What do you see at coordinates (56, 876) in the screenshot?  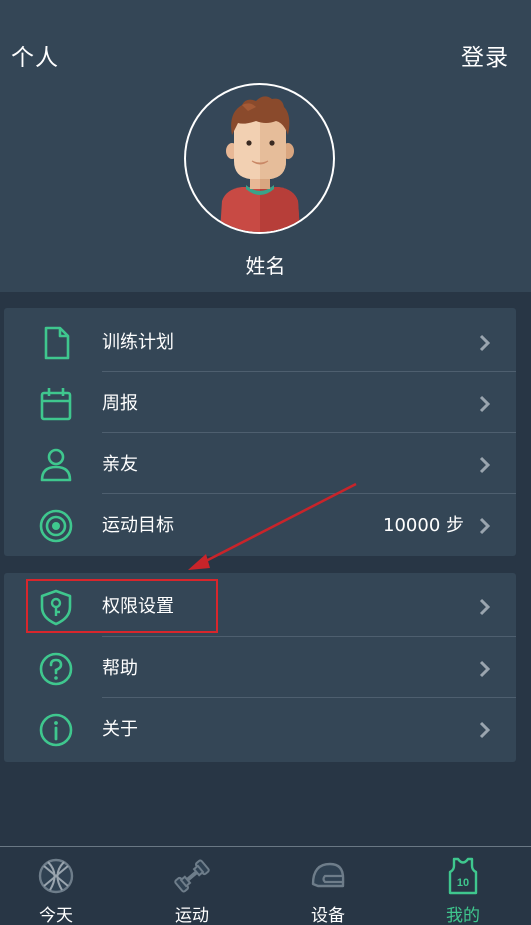 I see `basketball-icon` at bounding box center [56, 876].